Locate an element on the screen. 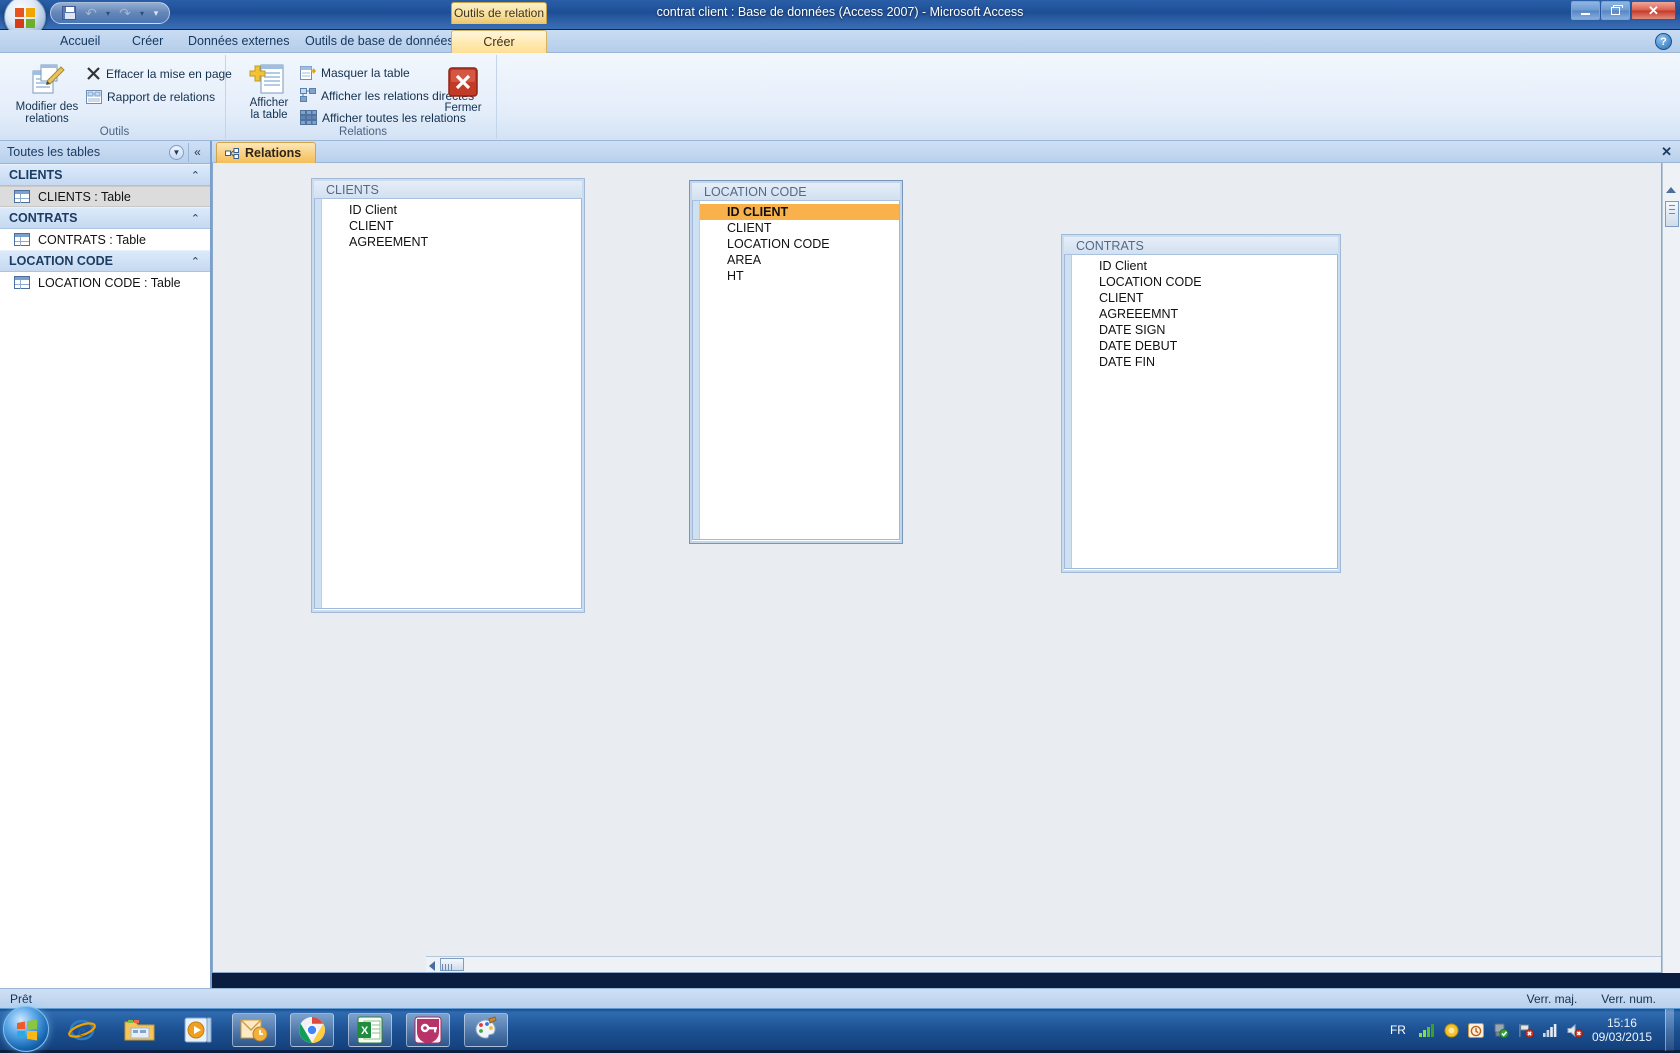 This screenshot has width=1680, height=1053. table-box-clients-title: CLIENTS is located at coordinates (448, 190).